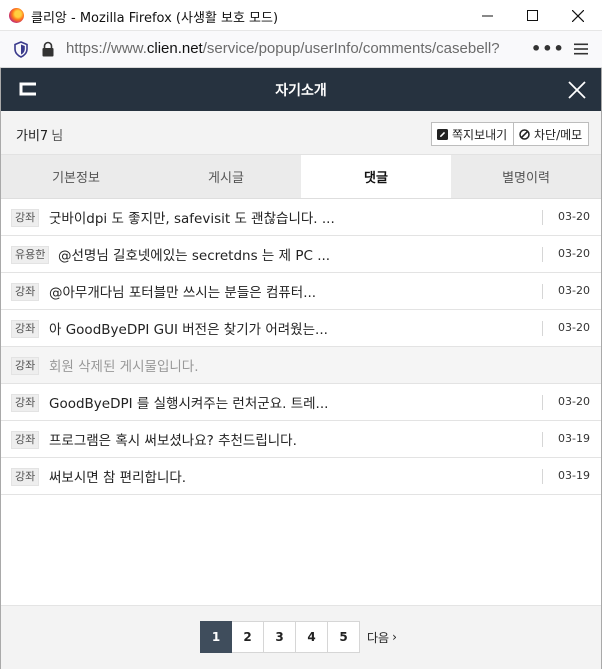 The width and height of the screenshot is (602, 669). What do you see at coordinates (57, 136) in the screenshot?
I see `user-suffix: 님` at bounding box center [57, 136].